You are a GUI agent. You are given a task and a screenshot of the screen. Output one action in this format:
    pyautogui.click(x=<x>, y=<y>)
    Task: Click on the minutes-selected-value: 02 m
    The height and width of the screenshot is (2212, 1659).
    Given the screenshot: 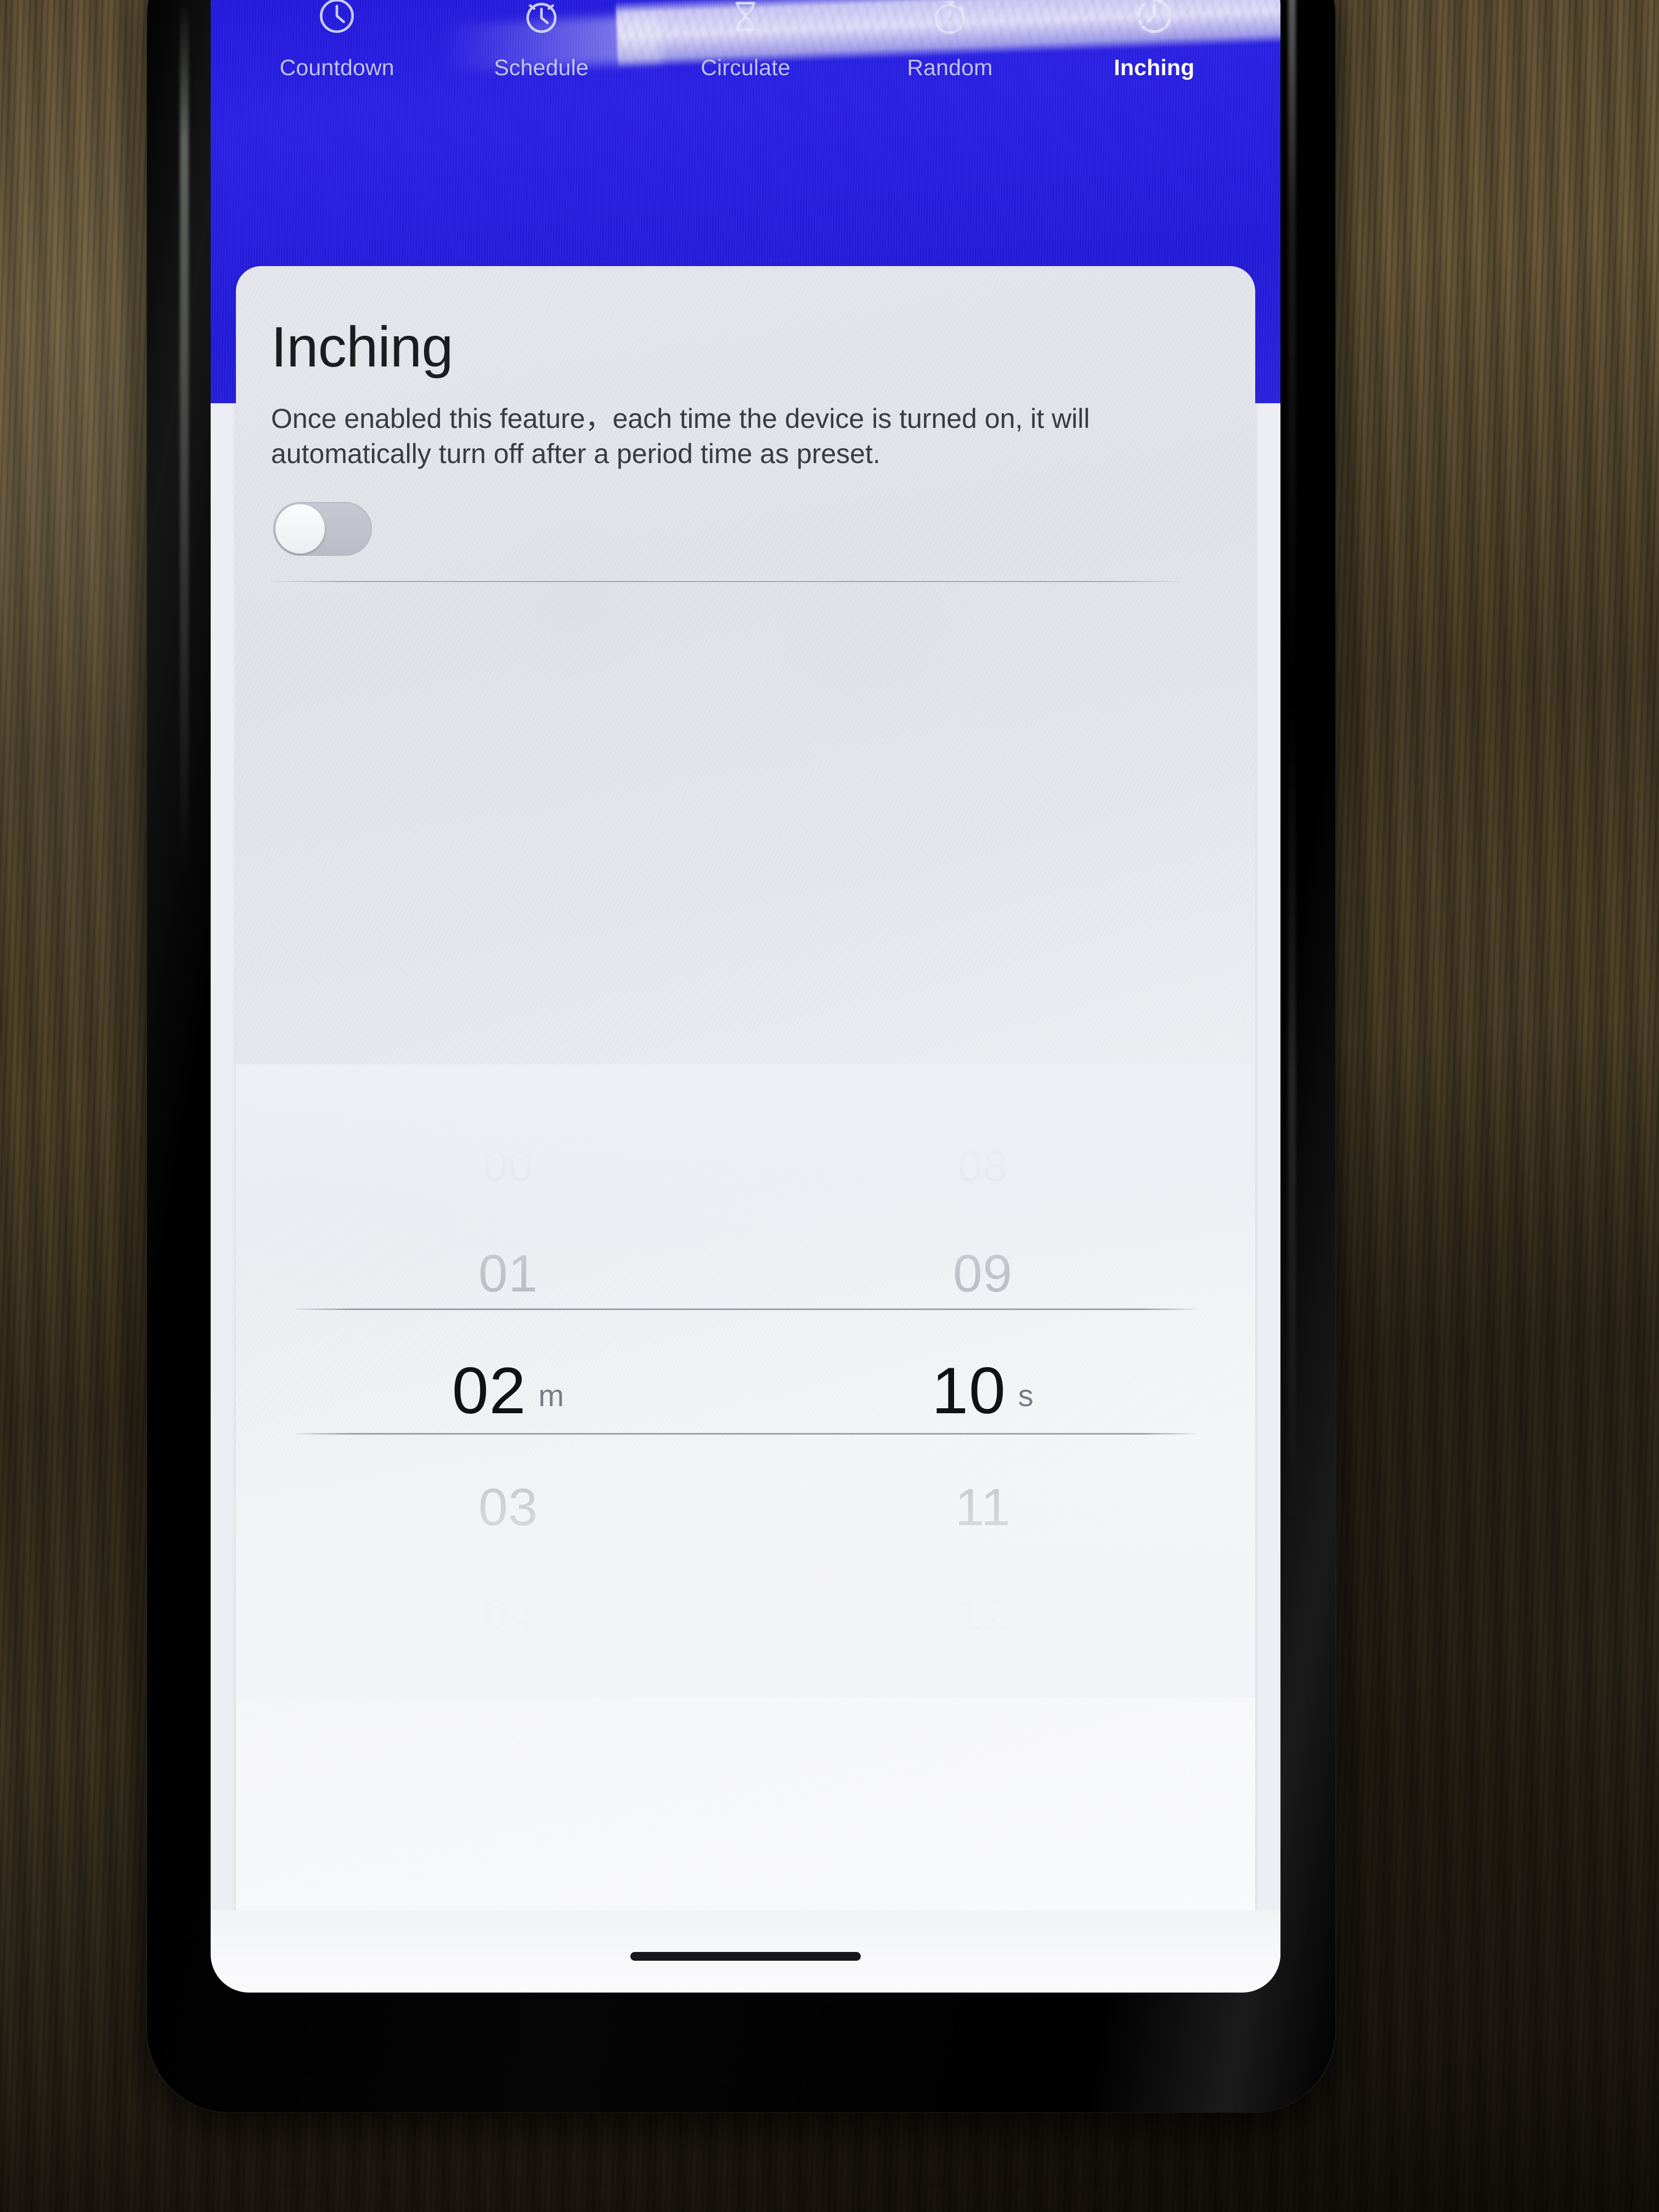 What is the action you would take?
    pyautogui.click(x=509, y=1391)
    